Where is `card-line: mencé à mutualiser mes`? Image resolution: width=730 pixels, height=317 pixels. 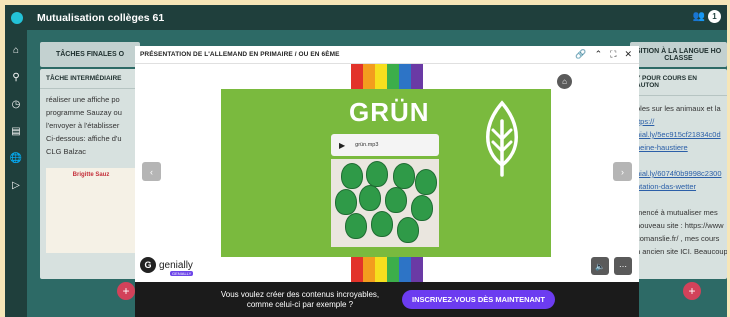
card-line: mencé à mutualiser mes is located at coordinates (677, 212).